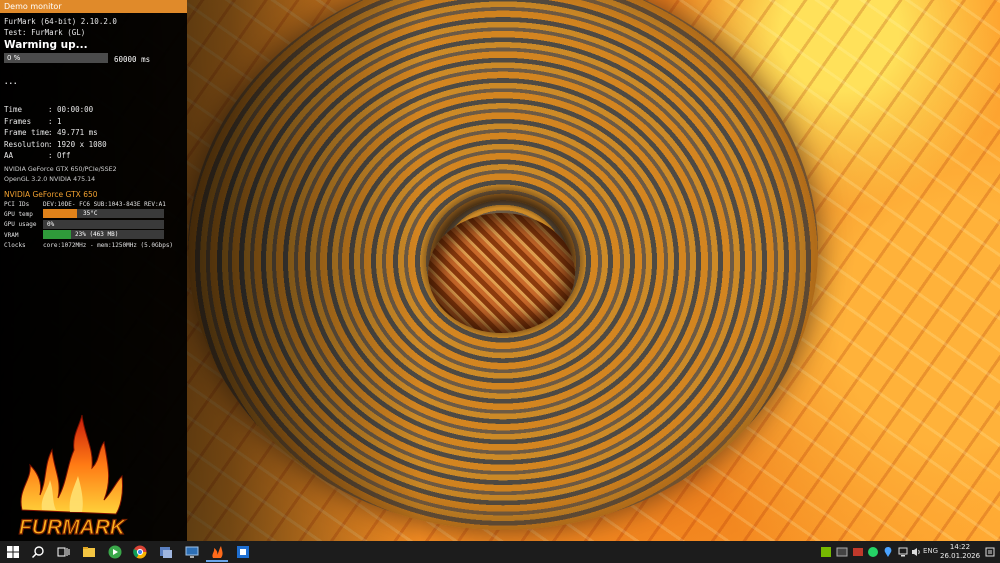  What do you see at coordinates (89, 552) in the screenshot?
I see `file-explorer-icon` at bounding box center [89, 552].